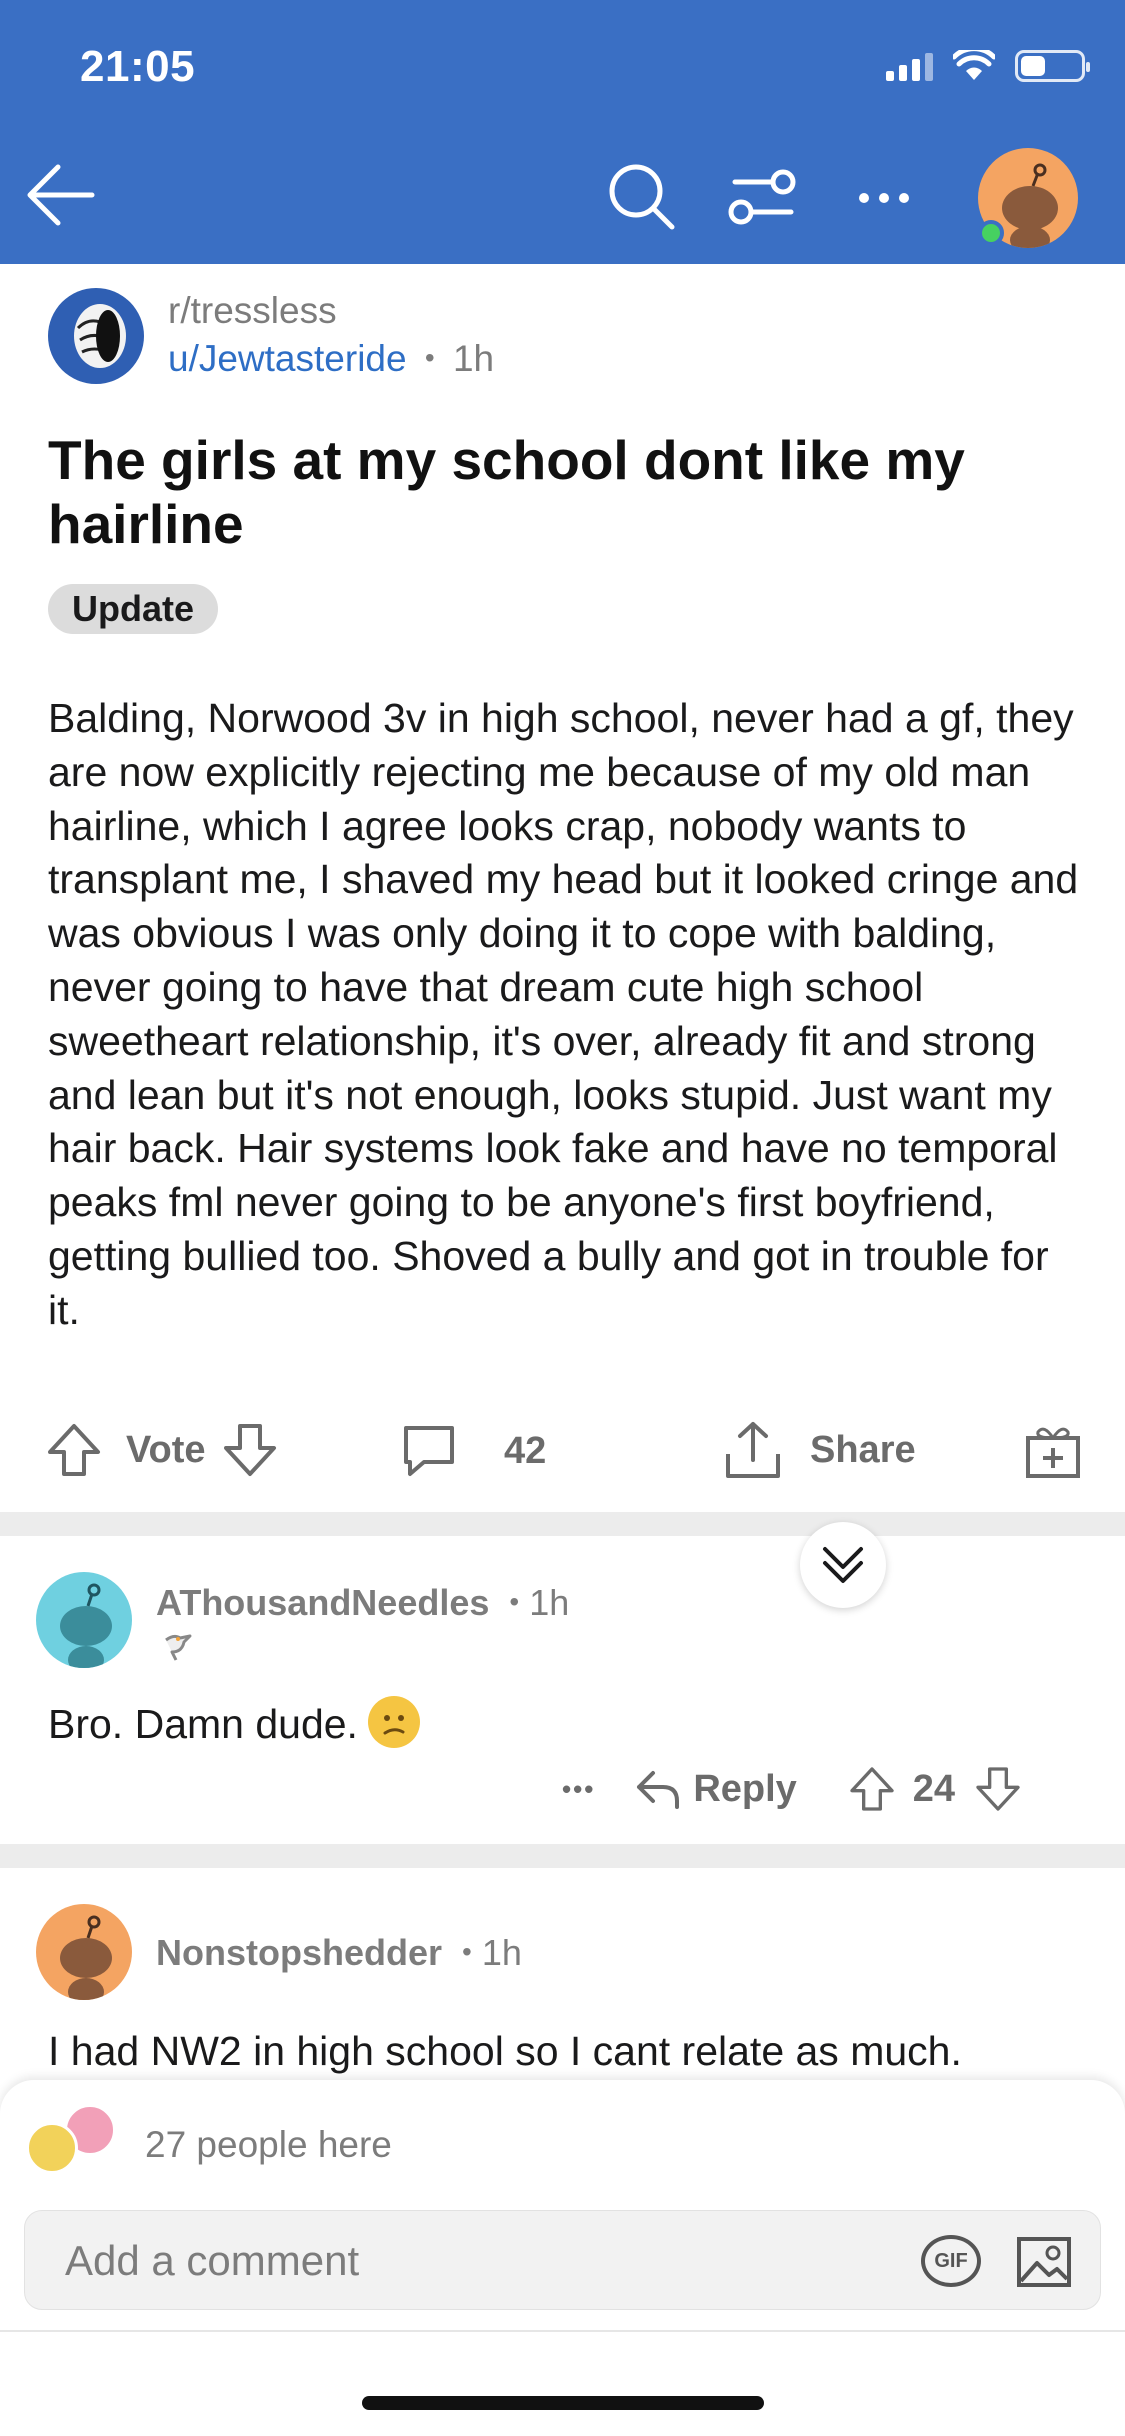 This screenshot has width=1125, height=2436. I want to click on search-icon, so click(640, 195).